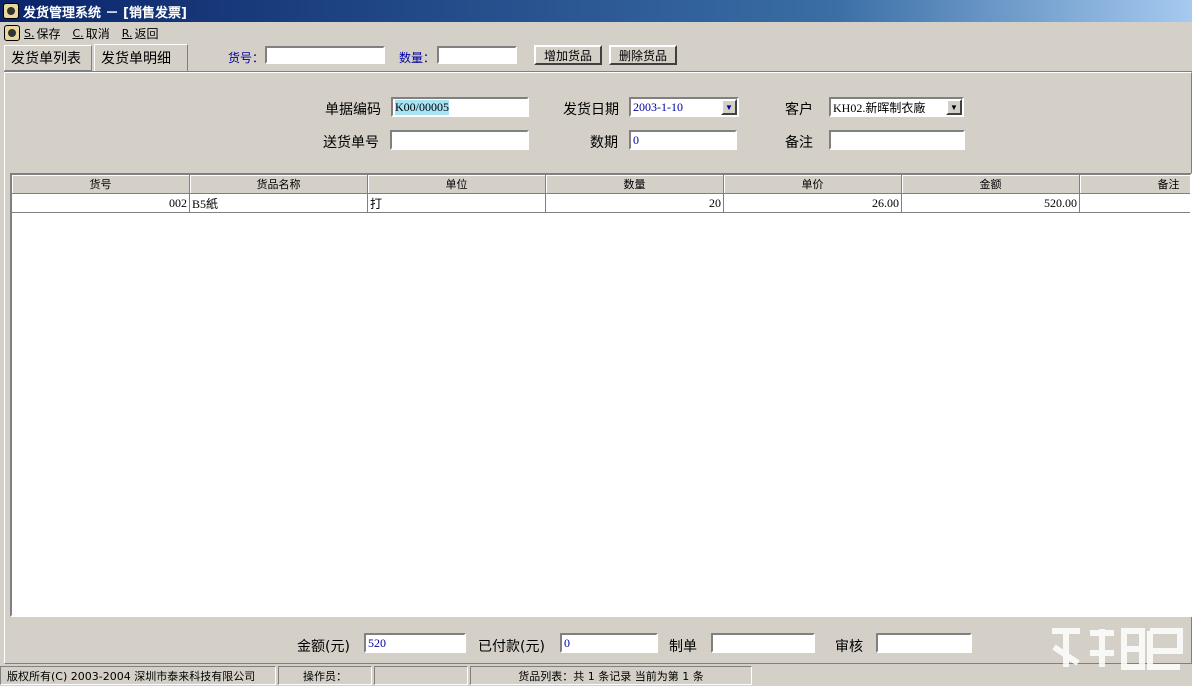  Describe the element at coordinates (813, 184) in the screenshot. I see `col-header-unit-price: 单价` at that location.